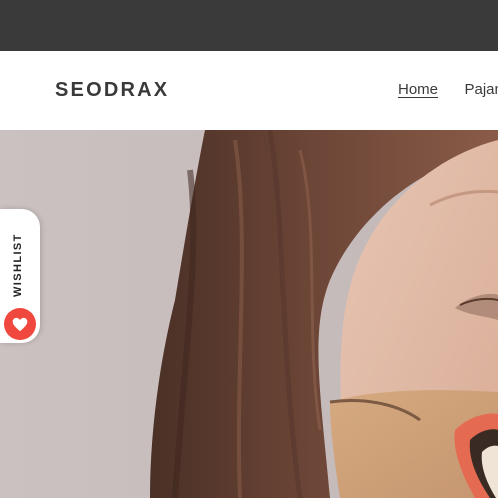 The width and height of the screenshot is (498, 498). Describe the element at coordinates (20, 324) in the screenshot. I see `heart-icon` at that location.